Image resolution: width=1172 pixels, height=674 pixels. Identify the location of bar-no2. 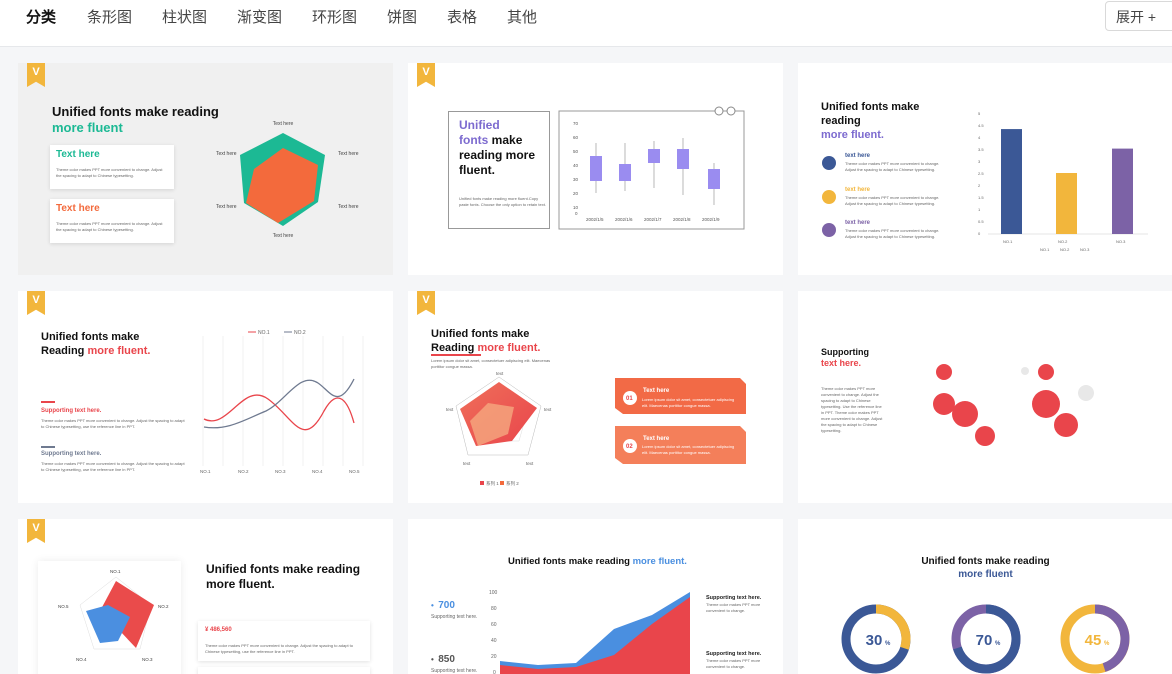
(1066, 203).